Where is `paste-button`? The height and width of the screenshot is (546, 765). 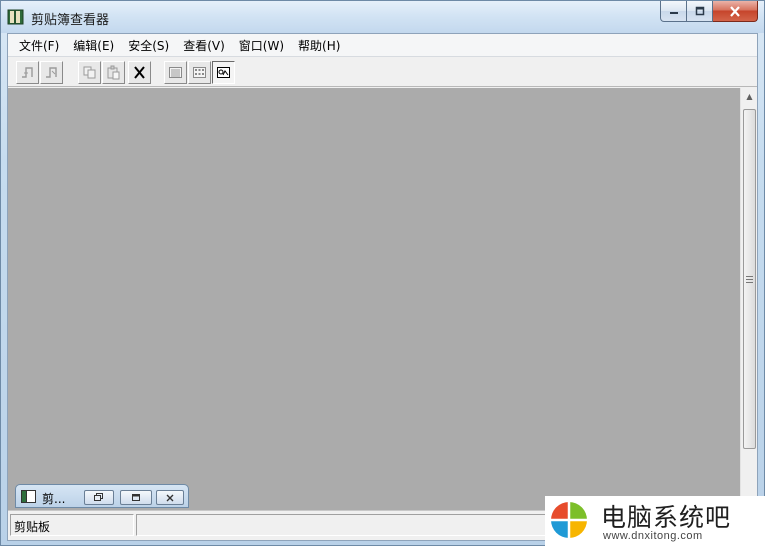
paste-button is located at coordinates (113, 72).